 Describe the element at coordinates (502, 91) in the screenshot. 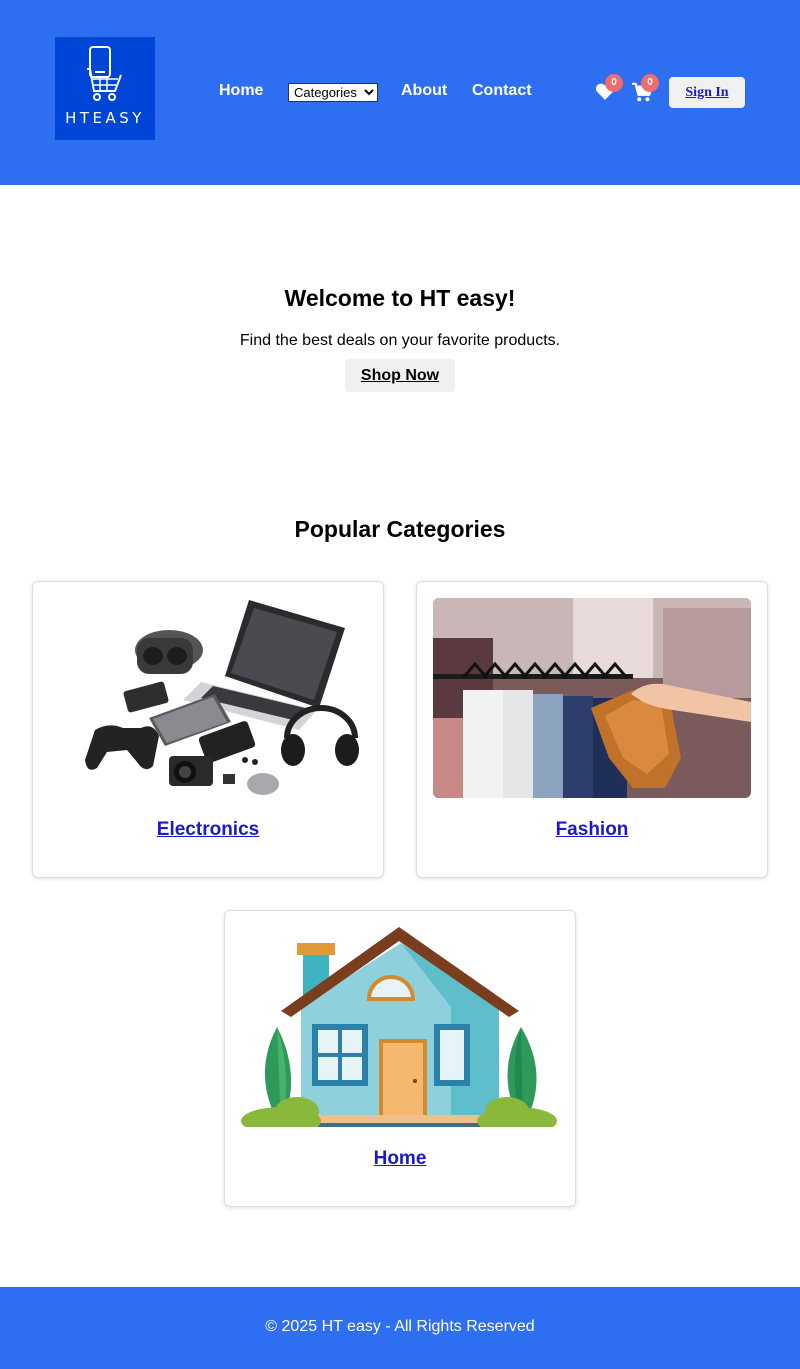

I see `nav-contact-link: Contact` at that location.